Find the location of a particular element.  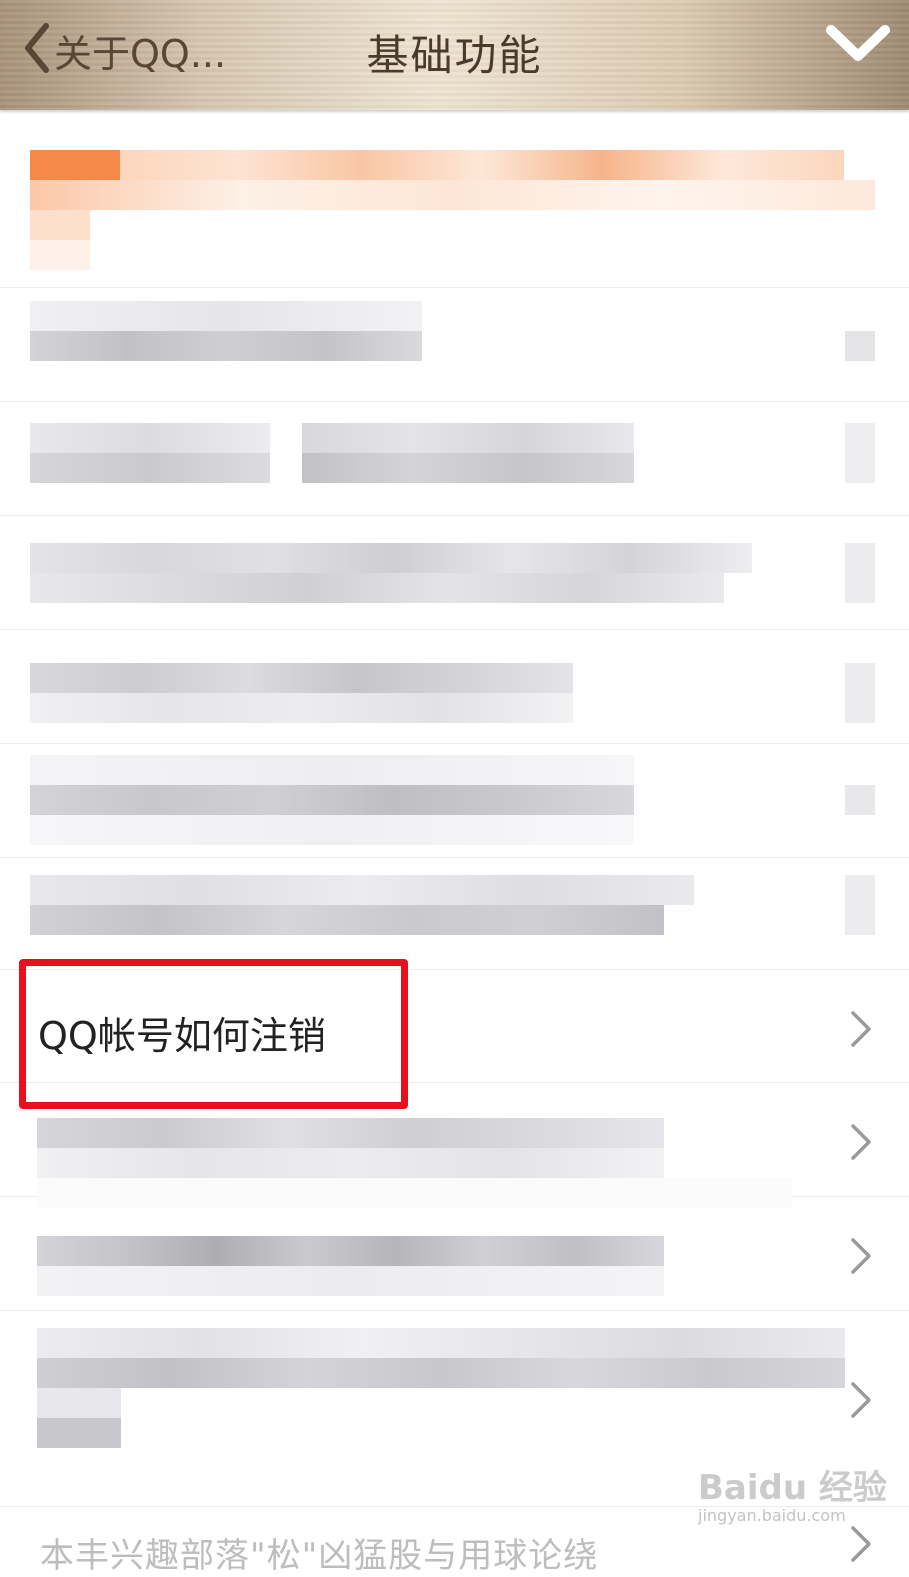

baidu-watermark: Baidu 经验 jingyan.baidu.com is located at coordinates (793, 1500).